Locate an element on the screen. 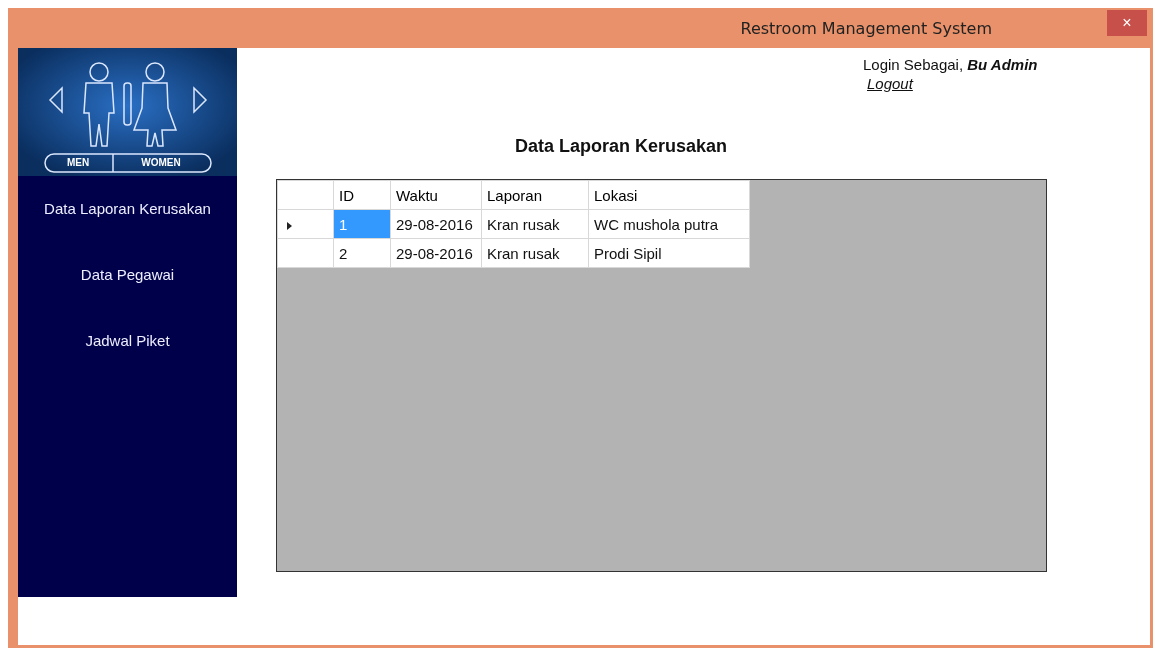 The image size is (1155, 650). table-cell: Prodi Sipil is located at coordinates (669, 253).